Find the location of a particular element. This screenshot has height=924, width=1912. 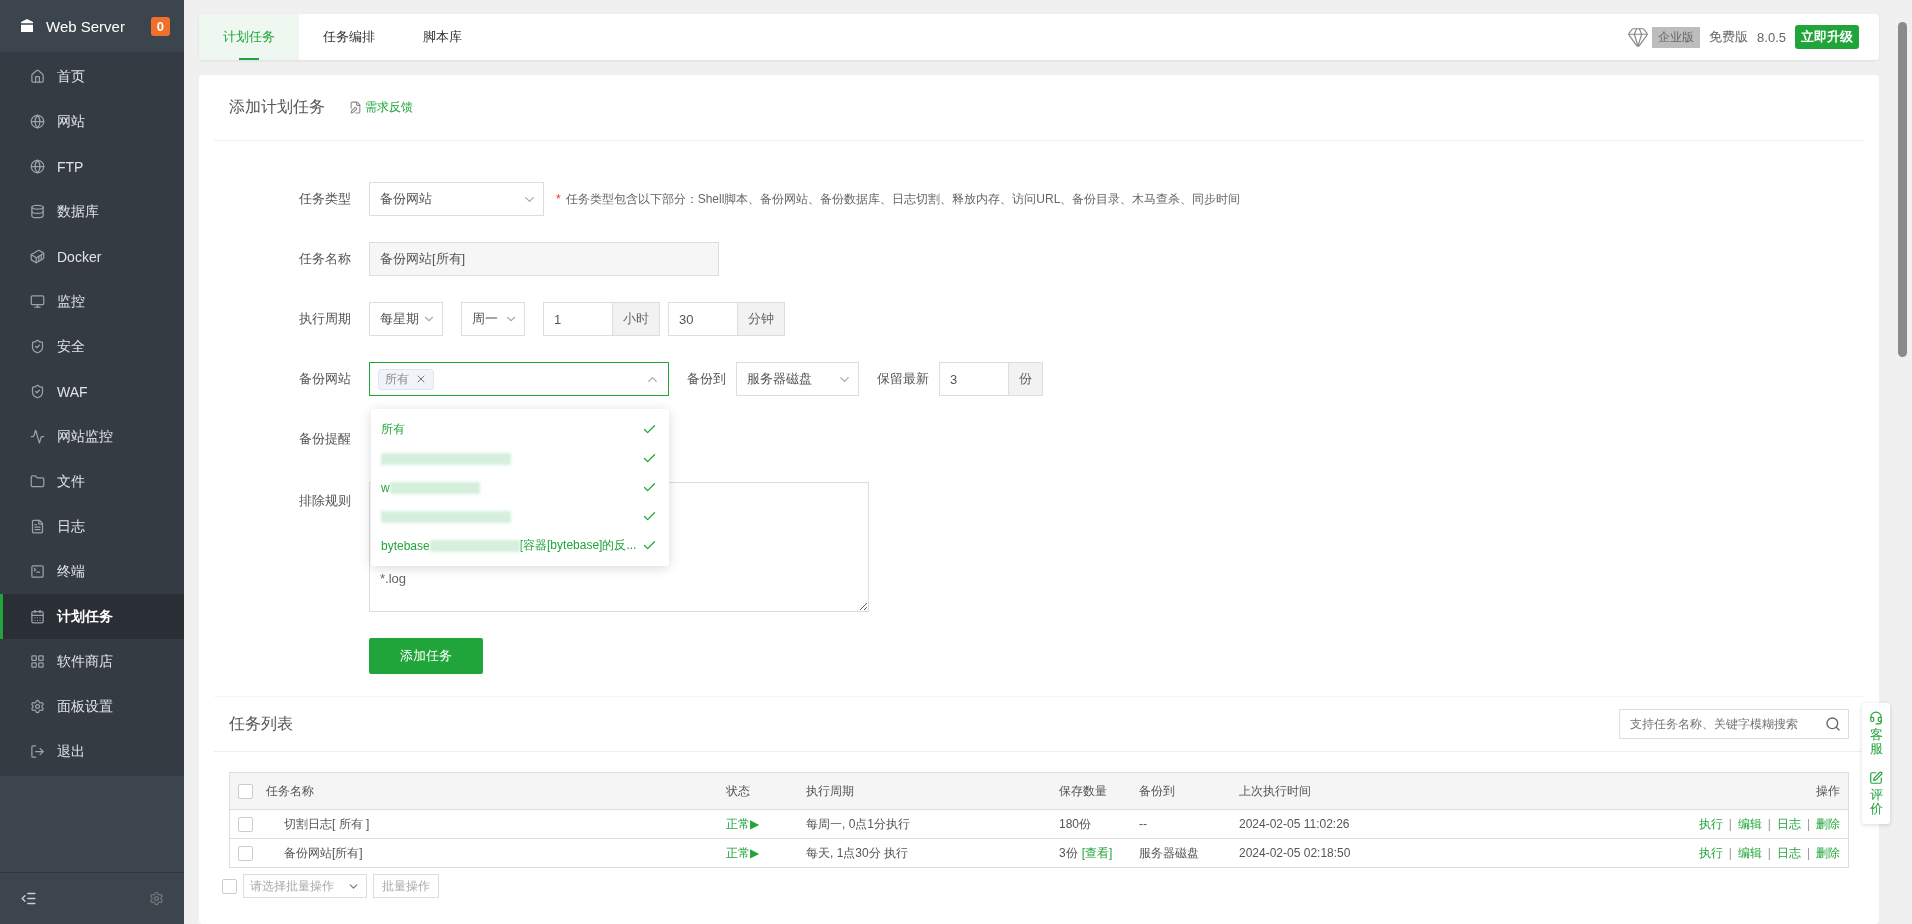

sidebar-item: 计划任务 is located at coordinates (92, 616).